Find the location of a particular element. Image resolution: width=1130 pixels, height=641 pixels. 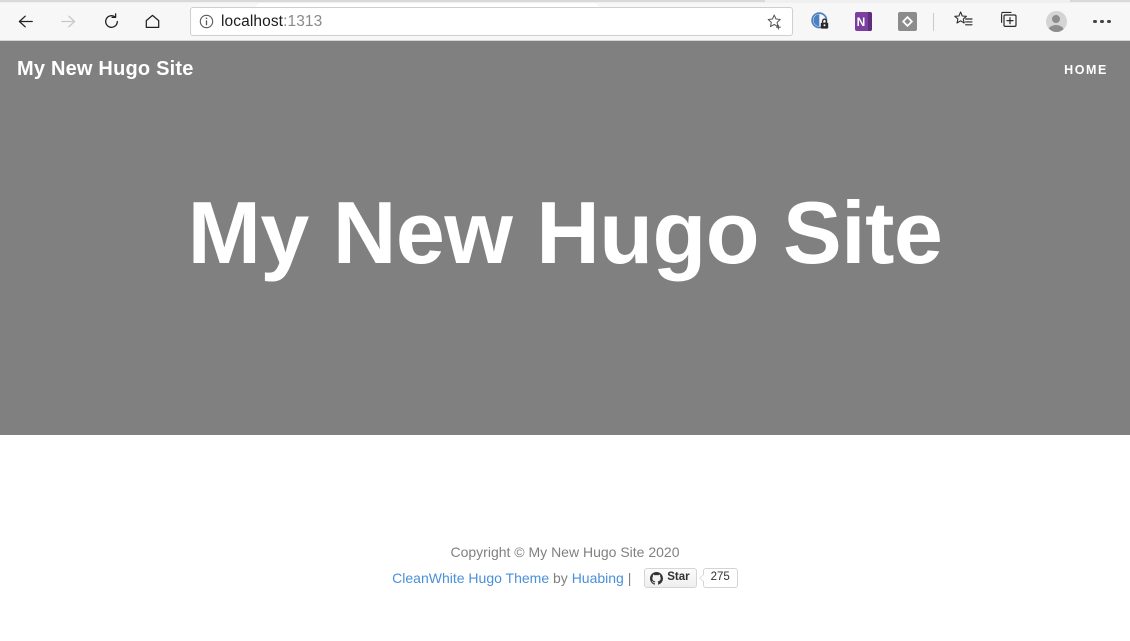

browser-toolbar-icons: N is located at coordinates (959, 22).